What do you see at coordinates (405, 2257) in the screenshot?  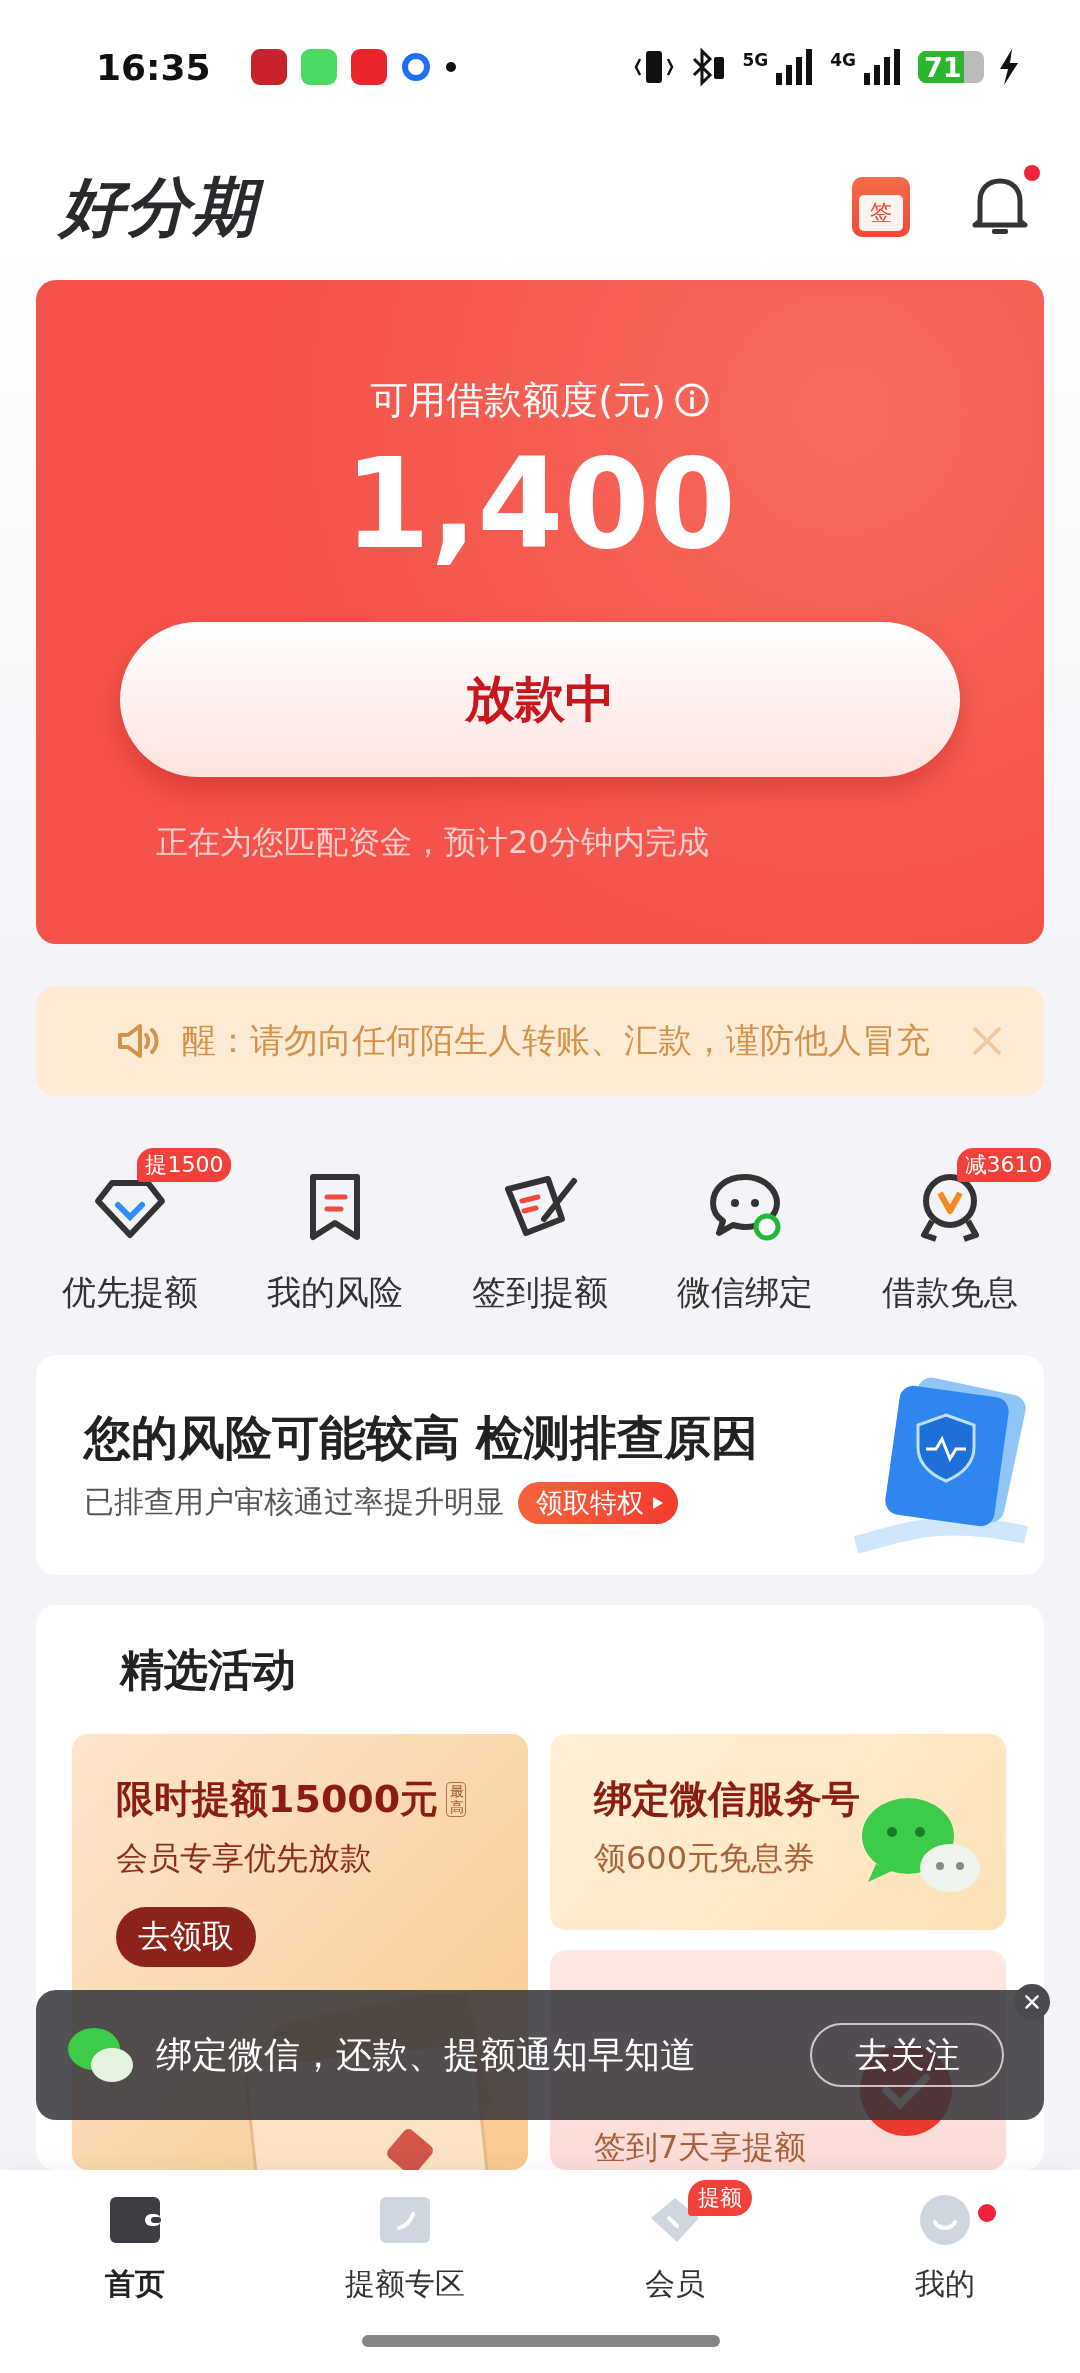 I see `tab-item: 提额专区` at bounding box center [405, 2257].